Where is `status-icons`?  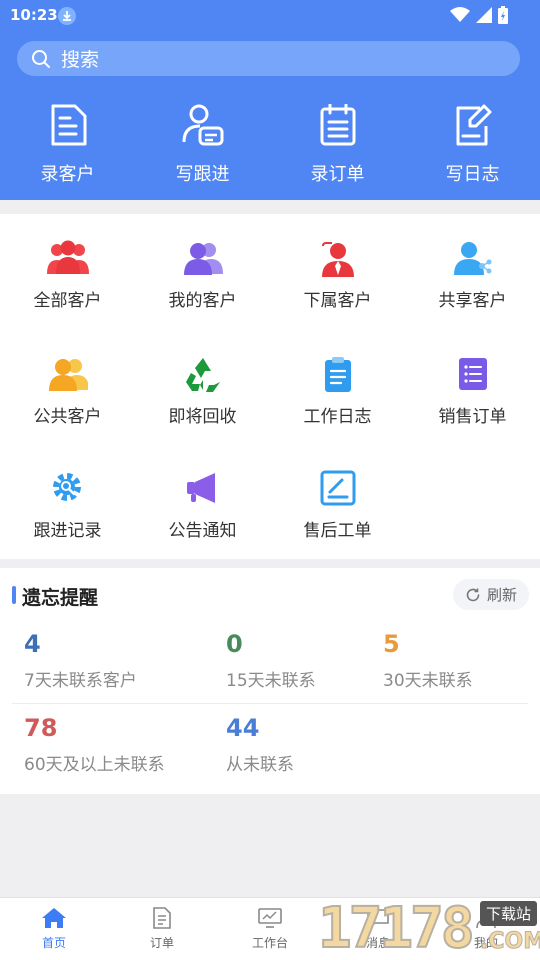 status-icons is located at coordinates (479, 15).